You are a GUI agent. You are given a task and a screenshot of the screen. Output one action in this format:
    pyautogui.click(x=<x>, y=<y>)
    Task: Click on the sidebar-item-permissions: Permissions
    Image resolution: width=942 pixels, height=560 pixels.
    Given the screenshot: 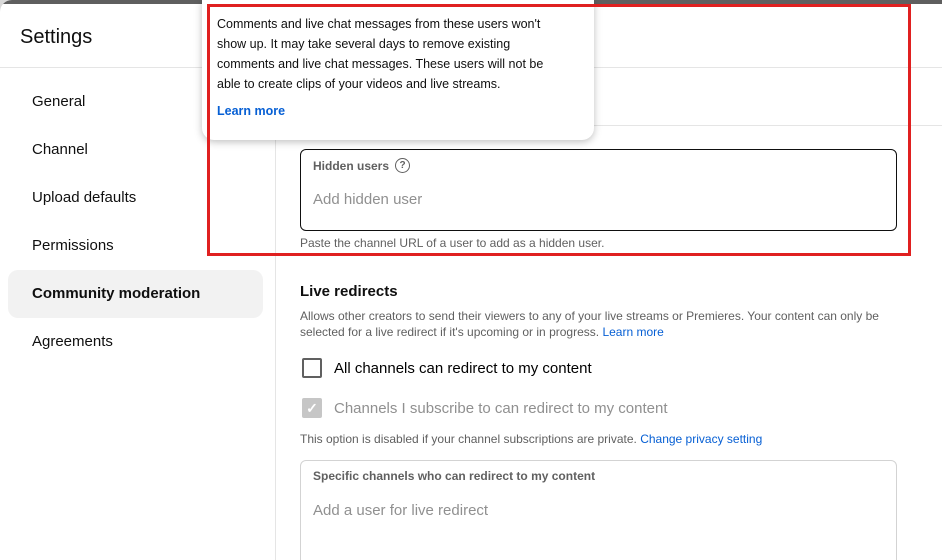 What is the action you would take?
    pyautogui.click(x=135, y=246)
    